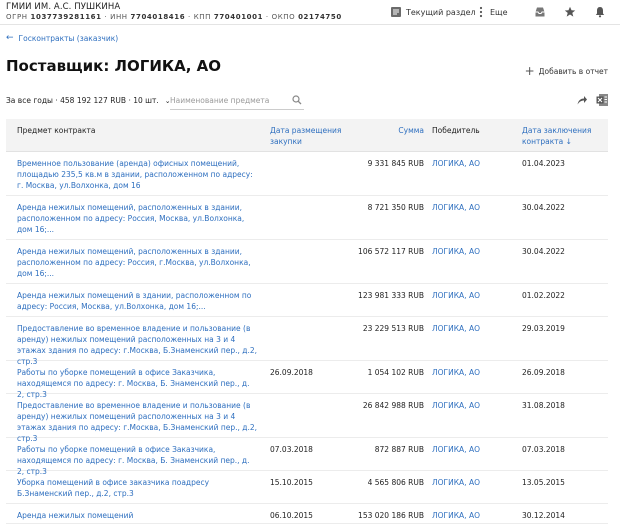  I want to click on contract-date: 29.03.2019, so click(543, 328).